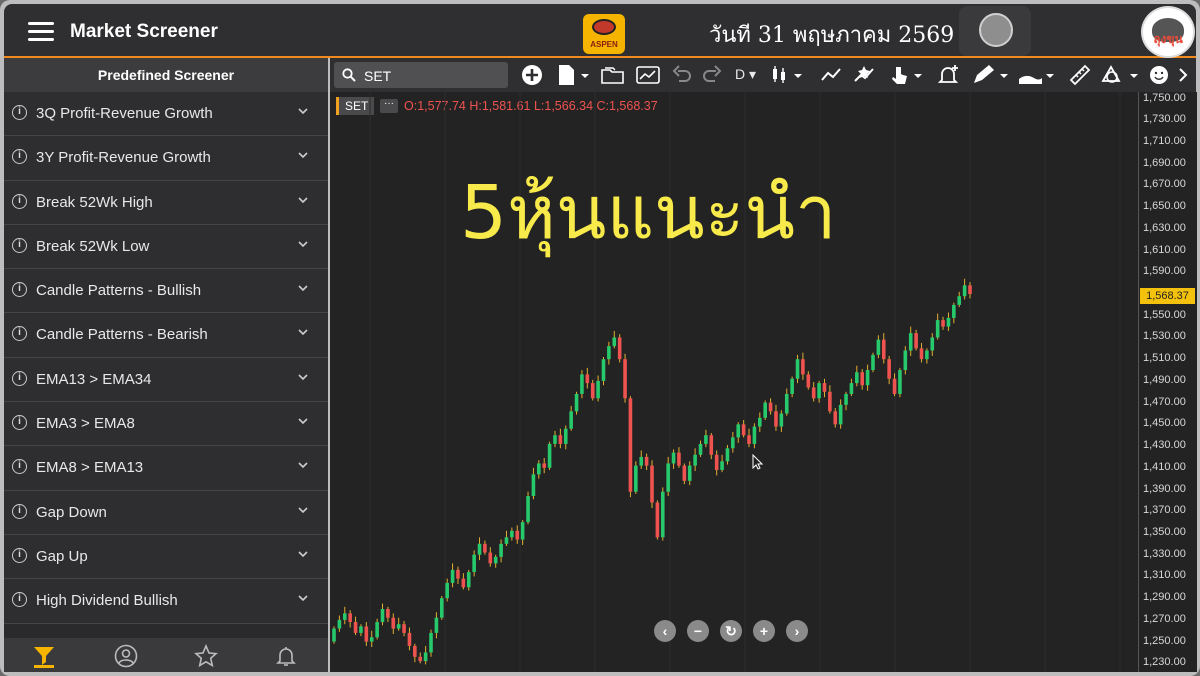 The image size is (1200, 676). What do you see at coordinates (166, 335) in the screenshot?
I see `screener-item: i Candle Patterns - Bearish` at bounding box center [166, 335].